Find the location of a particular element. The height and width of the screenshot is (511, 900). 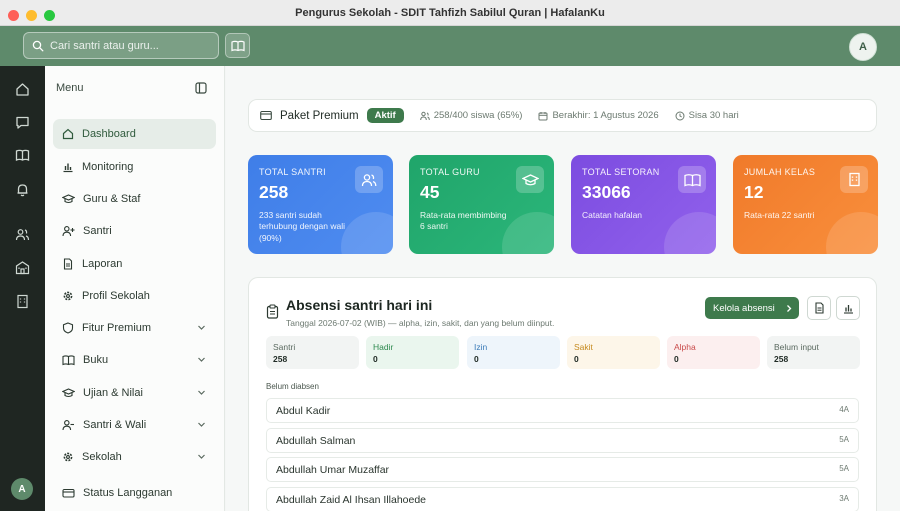

list-item: Abdullah Umar Muzaffar 5A is located at coordinates (562, 469).